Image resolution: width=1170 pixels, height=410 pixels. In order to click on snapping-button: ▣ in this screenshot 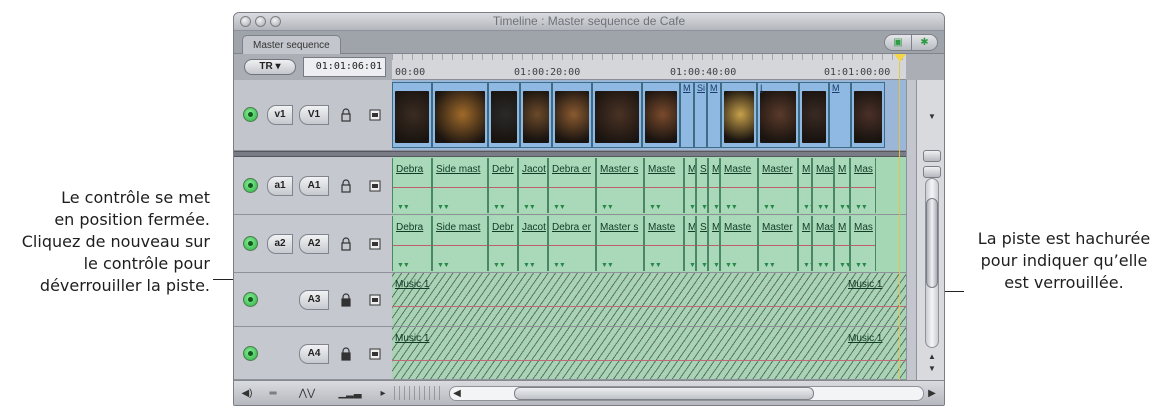, I will do `click(898, 42)`.